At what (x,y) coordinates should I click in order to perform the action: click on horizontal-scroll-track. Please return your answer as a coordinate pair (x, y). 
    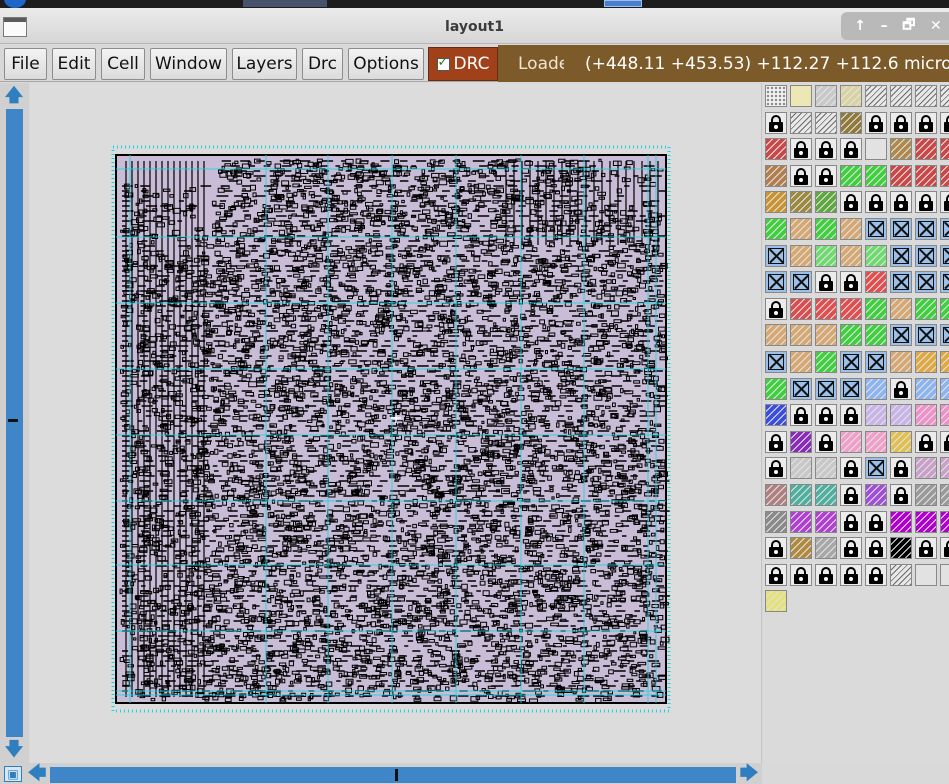
    Looking at the image, I should click on (393, 775).